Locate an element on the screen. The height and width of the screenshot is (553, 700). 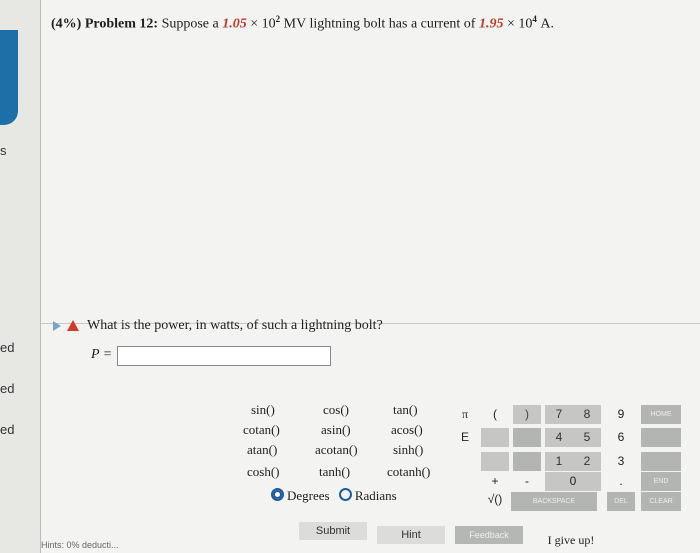
asin-button: asin() is located at coordinates (336, 430).